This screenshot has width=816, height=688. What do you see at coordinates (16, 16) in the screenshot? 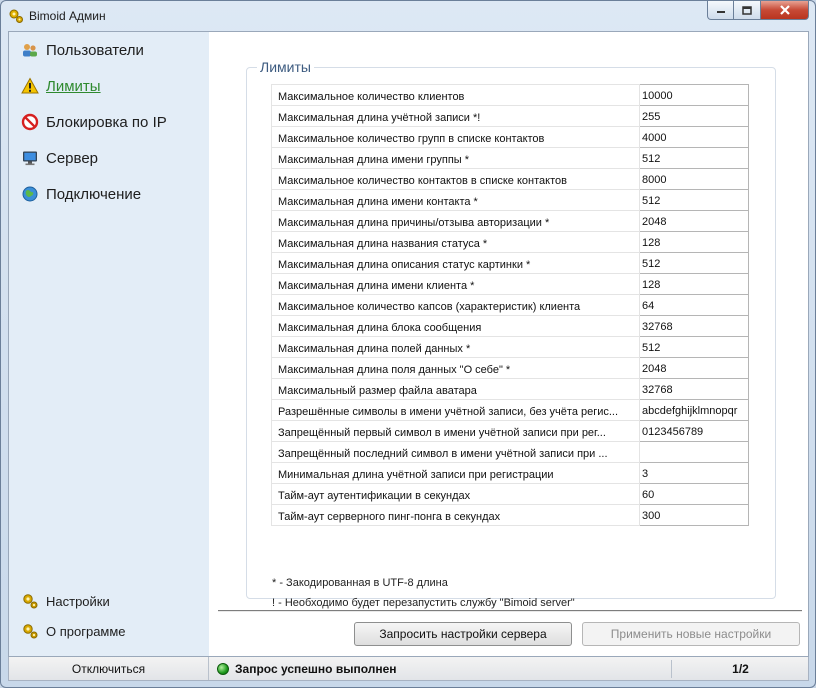
I see `app-gears-icon` at bounding box center [16, 16].